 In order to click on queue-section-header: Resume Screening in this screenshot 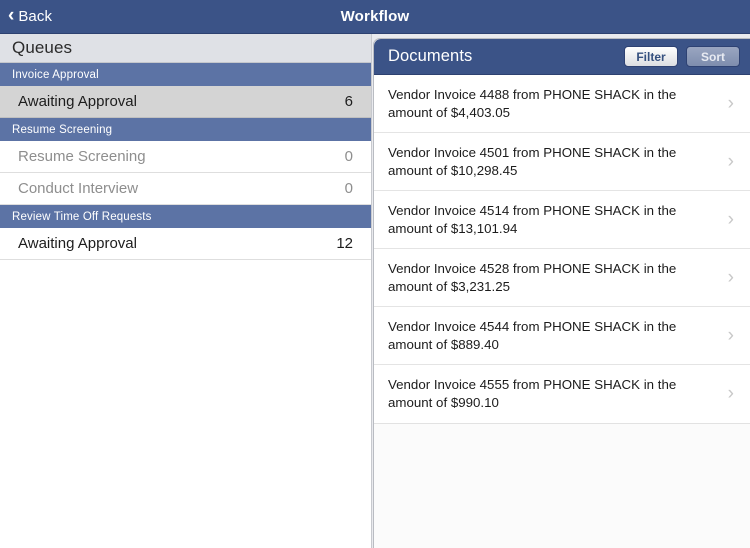, I will do `click(185, 129)`.